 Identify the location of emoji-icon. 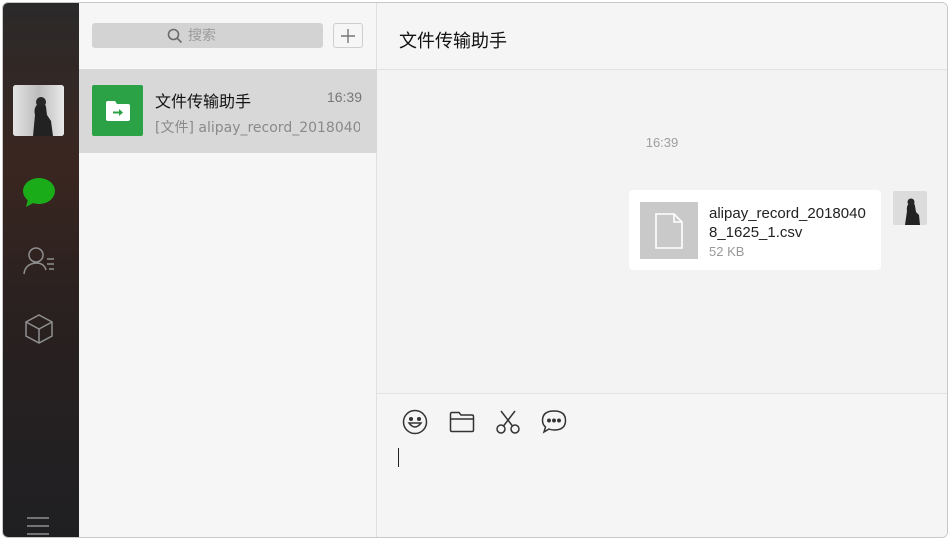
(415, 422).